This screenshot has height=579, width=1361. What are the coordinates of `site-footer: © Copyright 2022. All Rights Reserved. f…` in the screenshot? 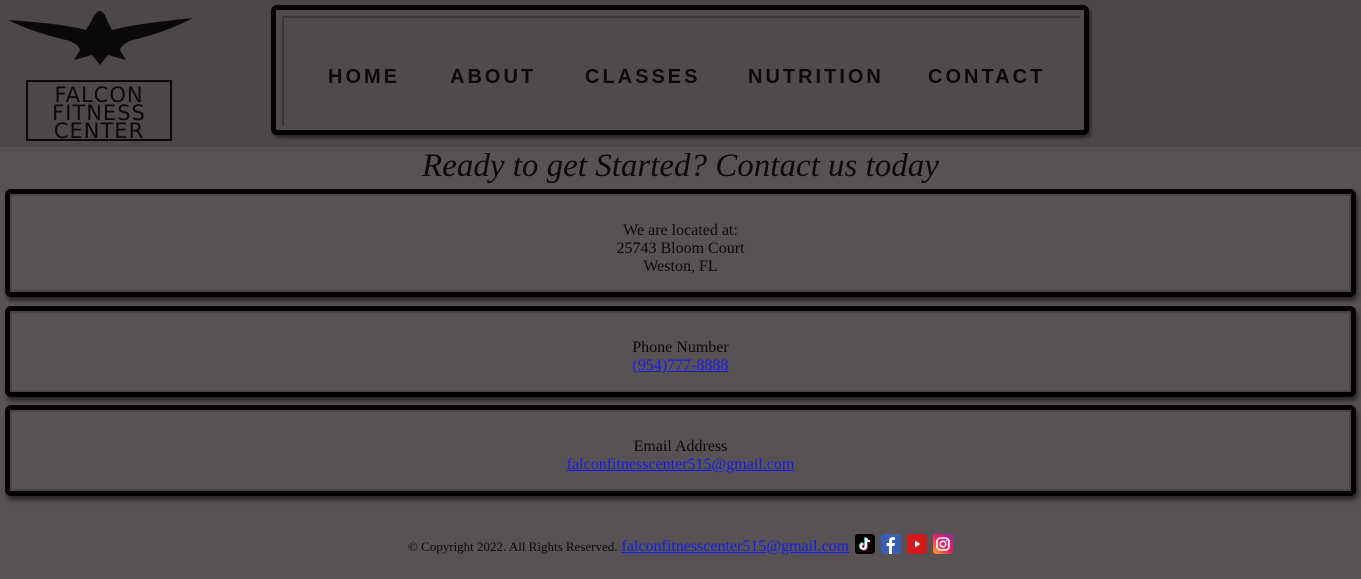 It's located at (680, 545).